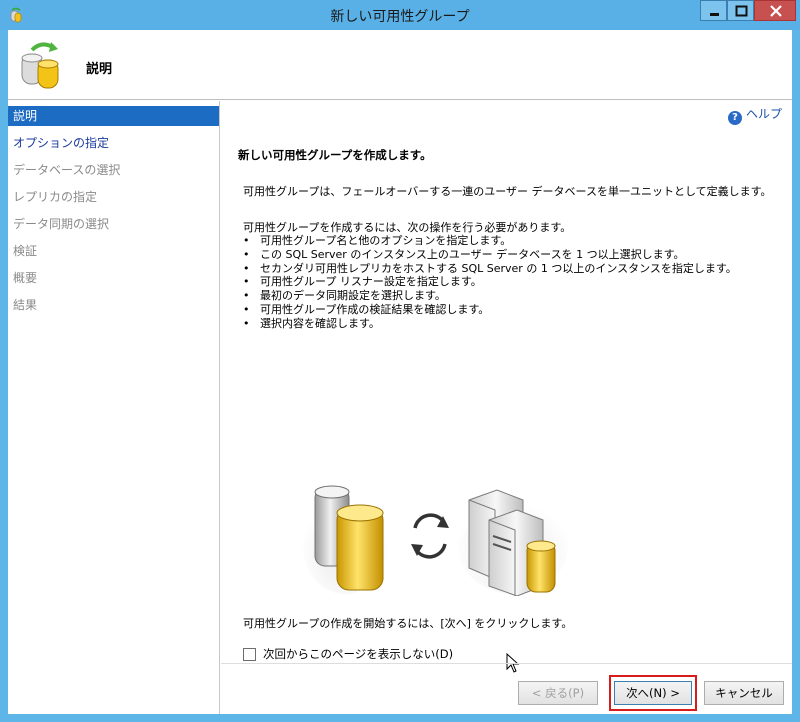  Describe the element at coordinates (335, 155) in the screenshot. I see `page-heading: 新しい可用性グループを作成します。` at that location.